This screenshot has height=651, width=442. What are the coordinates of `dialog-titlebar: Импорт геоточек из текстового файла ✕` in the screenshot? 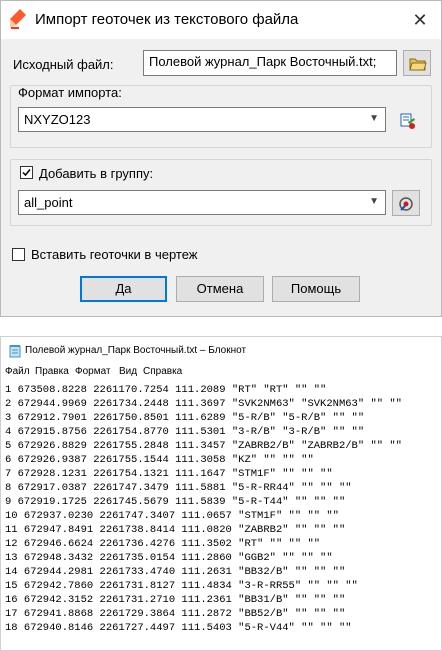 It's located at (221, 20).